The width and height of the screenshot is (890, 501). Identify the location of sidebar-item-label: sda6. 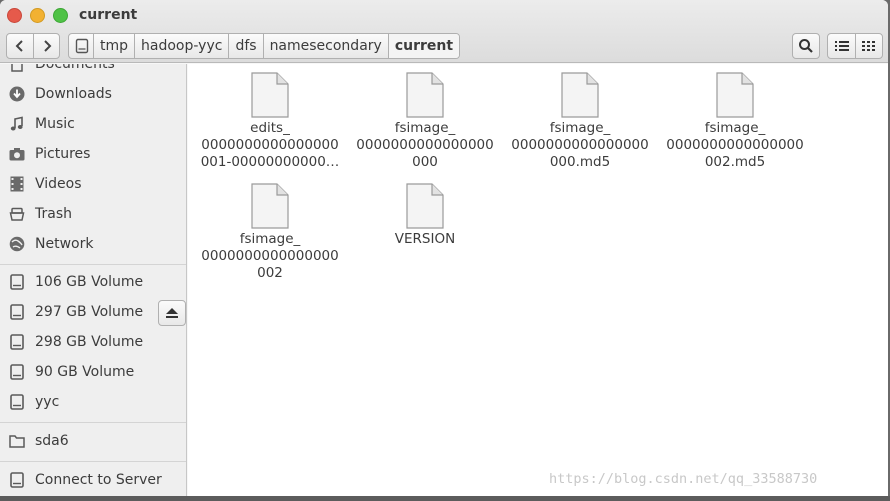
(52, 441).